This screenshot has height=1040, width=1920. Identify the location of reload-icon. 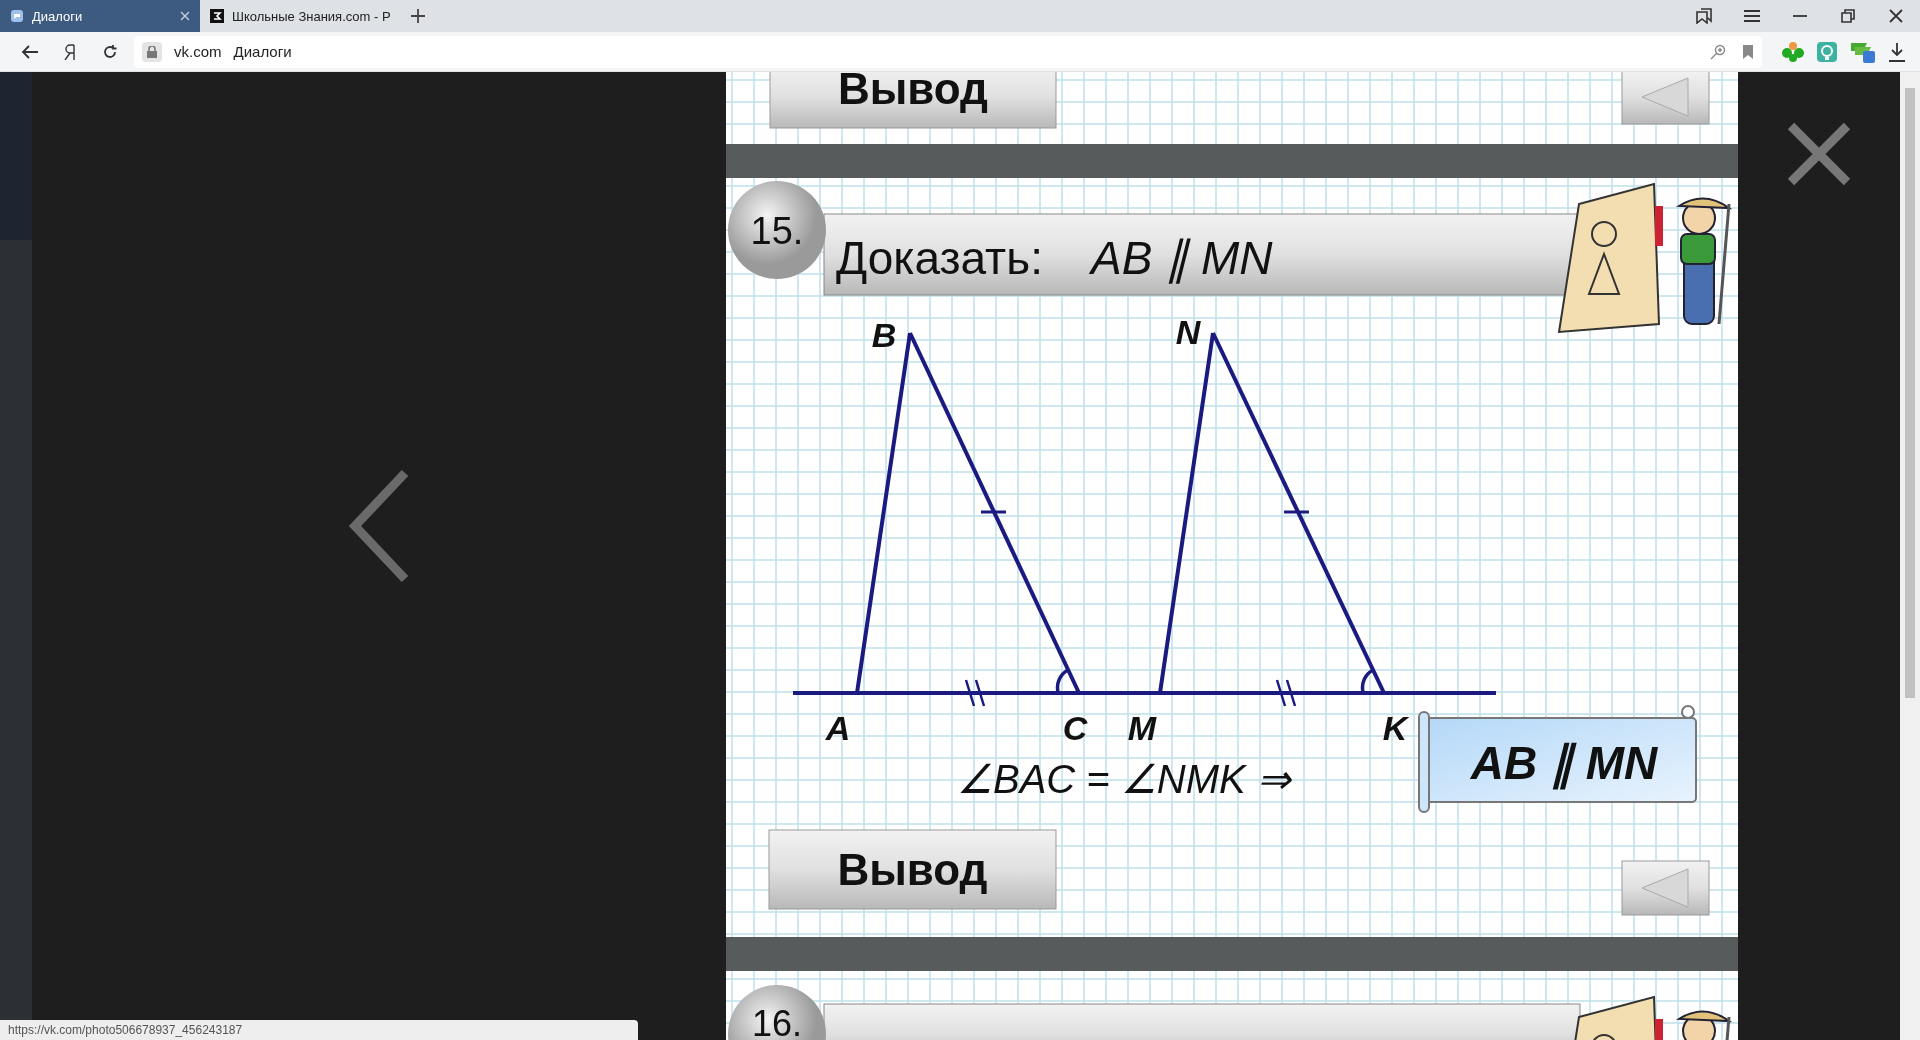
(110, 51).